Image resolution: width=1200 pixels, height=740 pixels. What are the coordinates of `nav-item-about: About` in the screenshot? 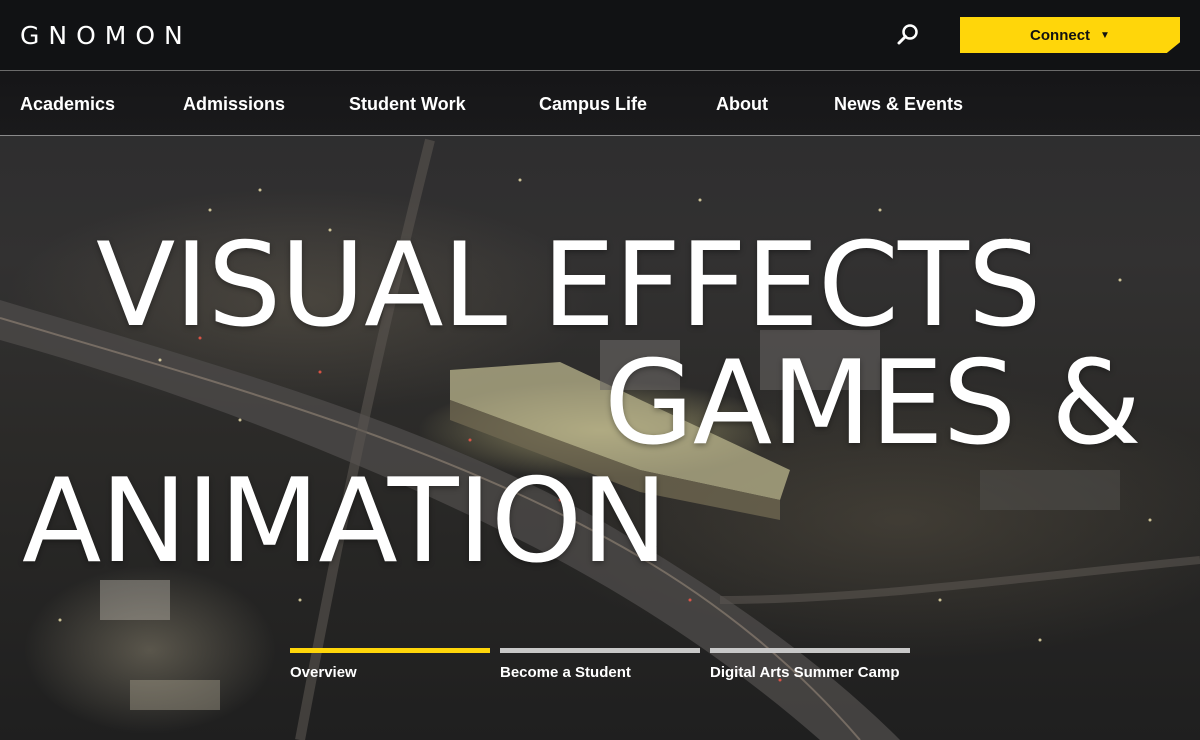 It's located at (742, 104).